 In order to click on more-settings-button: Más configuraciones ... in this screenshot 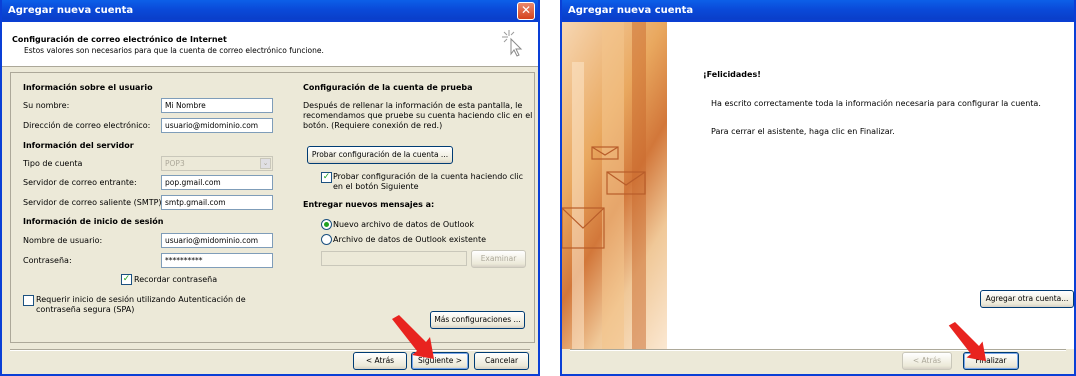, I will do `click(477, 320)`.